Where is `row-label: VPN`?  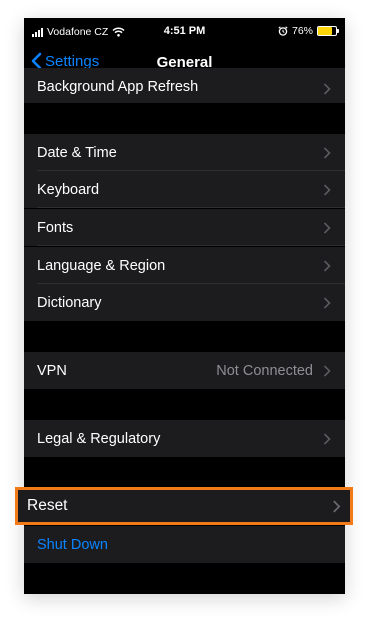 row-label: VPN is located at coordinates (52, 370).